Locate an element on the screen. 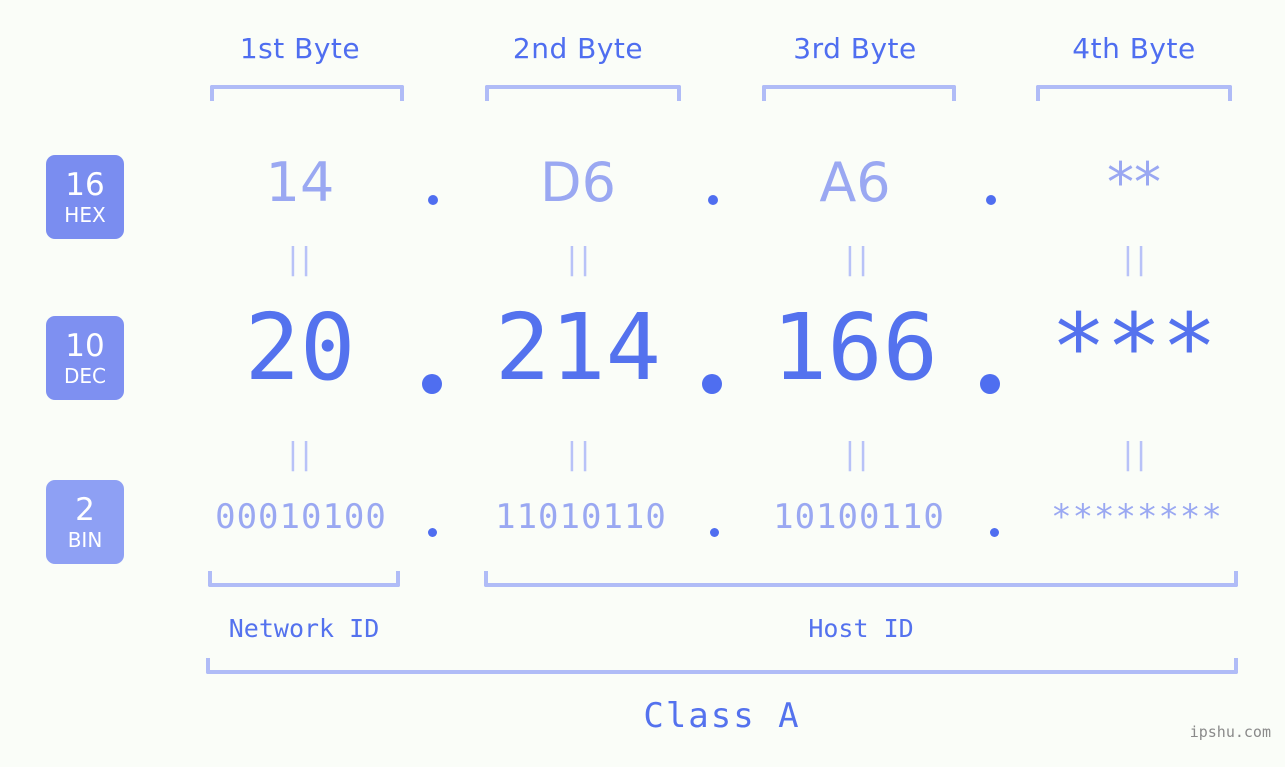  bin-byte-value-4: ******** is located at coordinates (1137, 517).